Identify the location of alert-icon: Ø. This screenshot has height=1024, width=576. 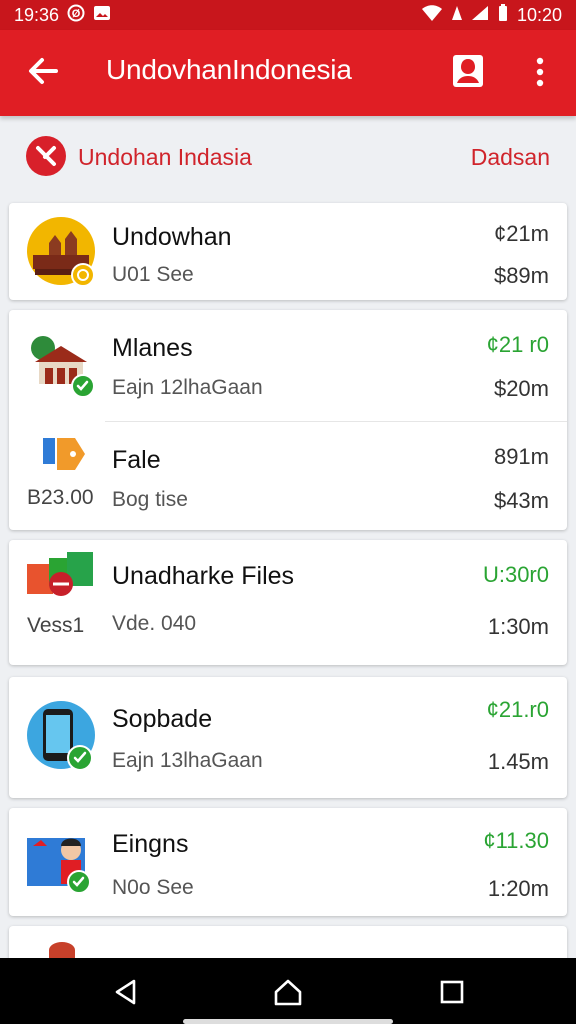
(76, 15).